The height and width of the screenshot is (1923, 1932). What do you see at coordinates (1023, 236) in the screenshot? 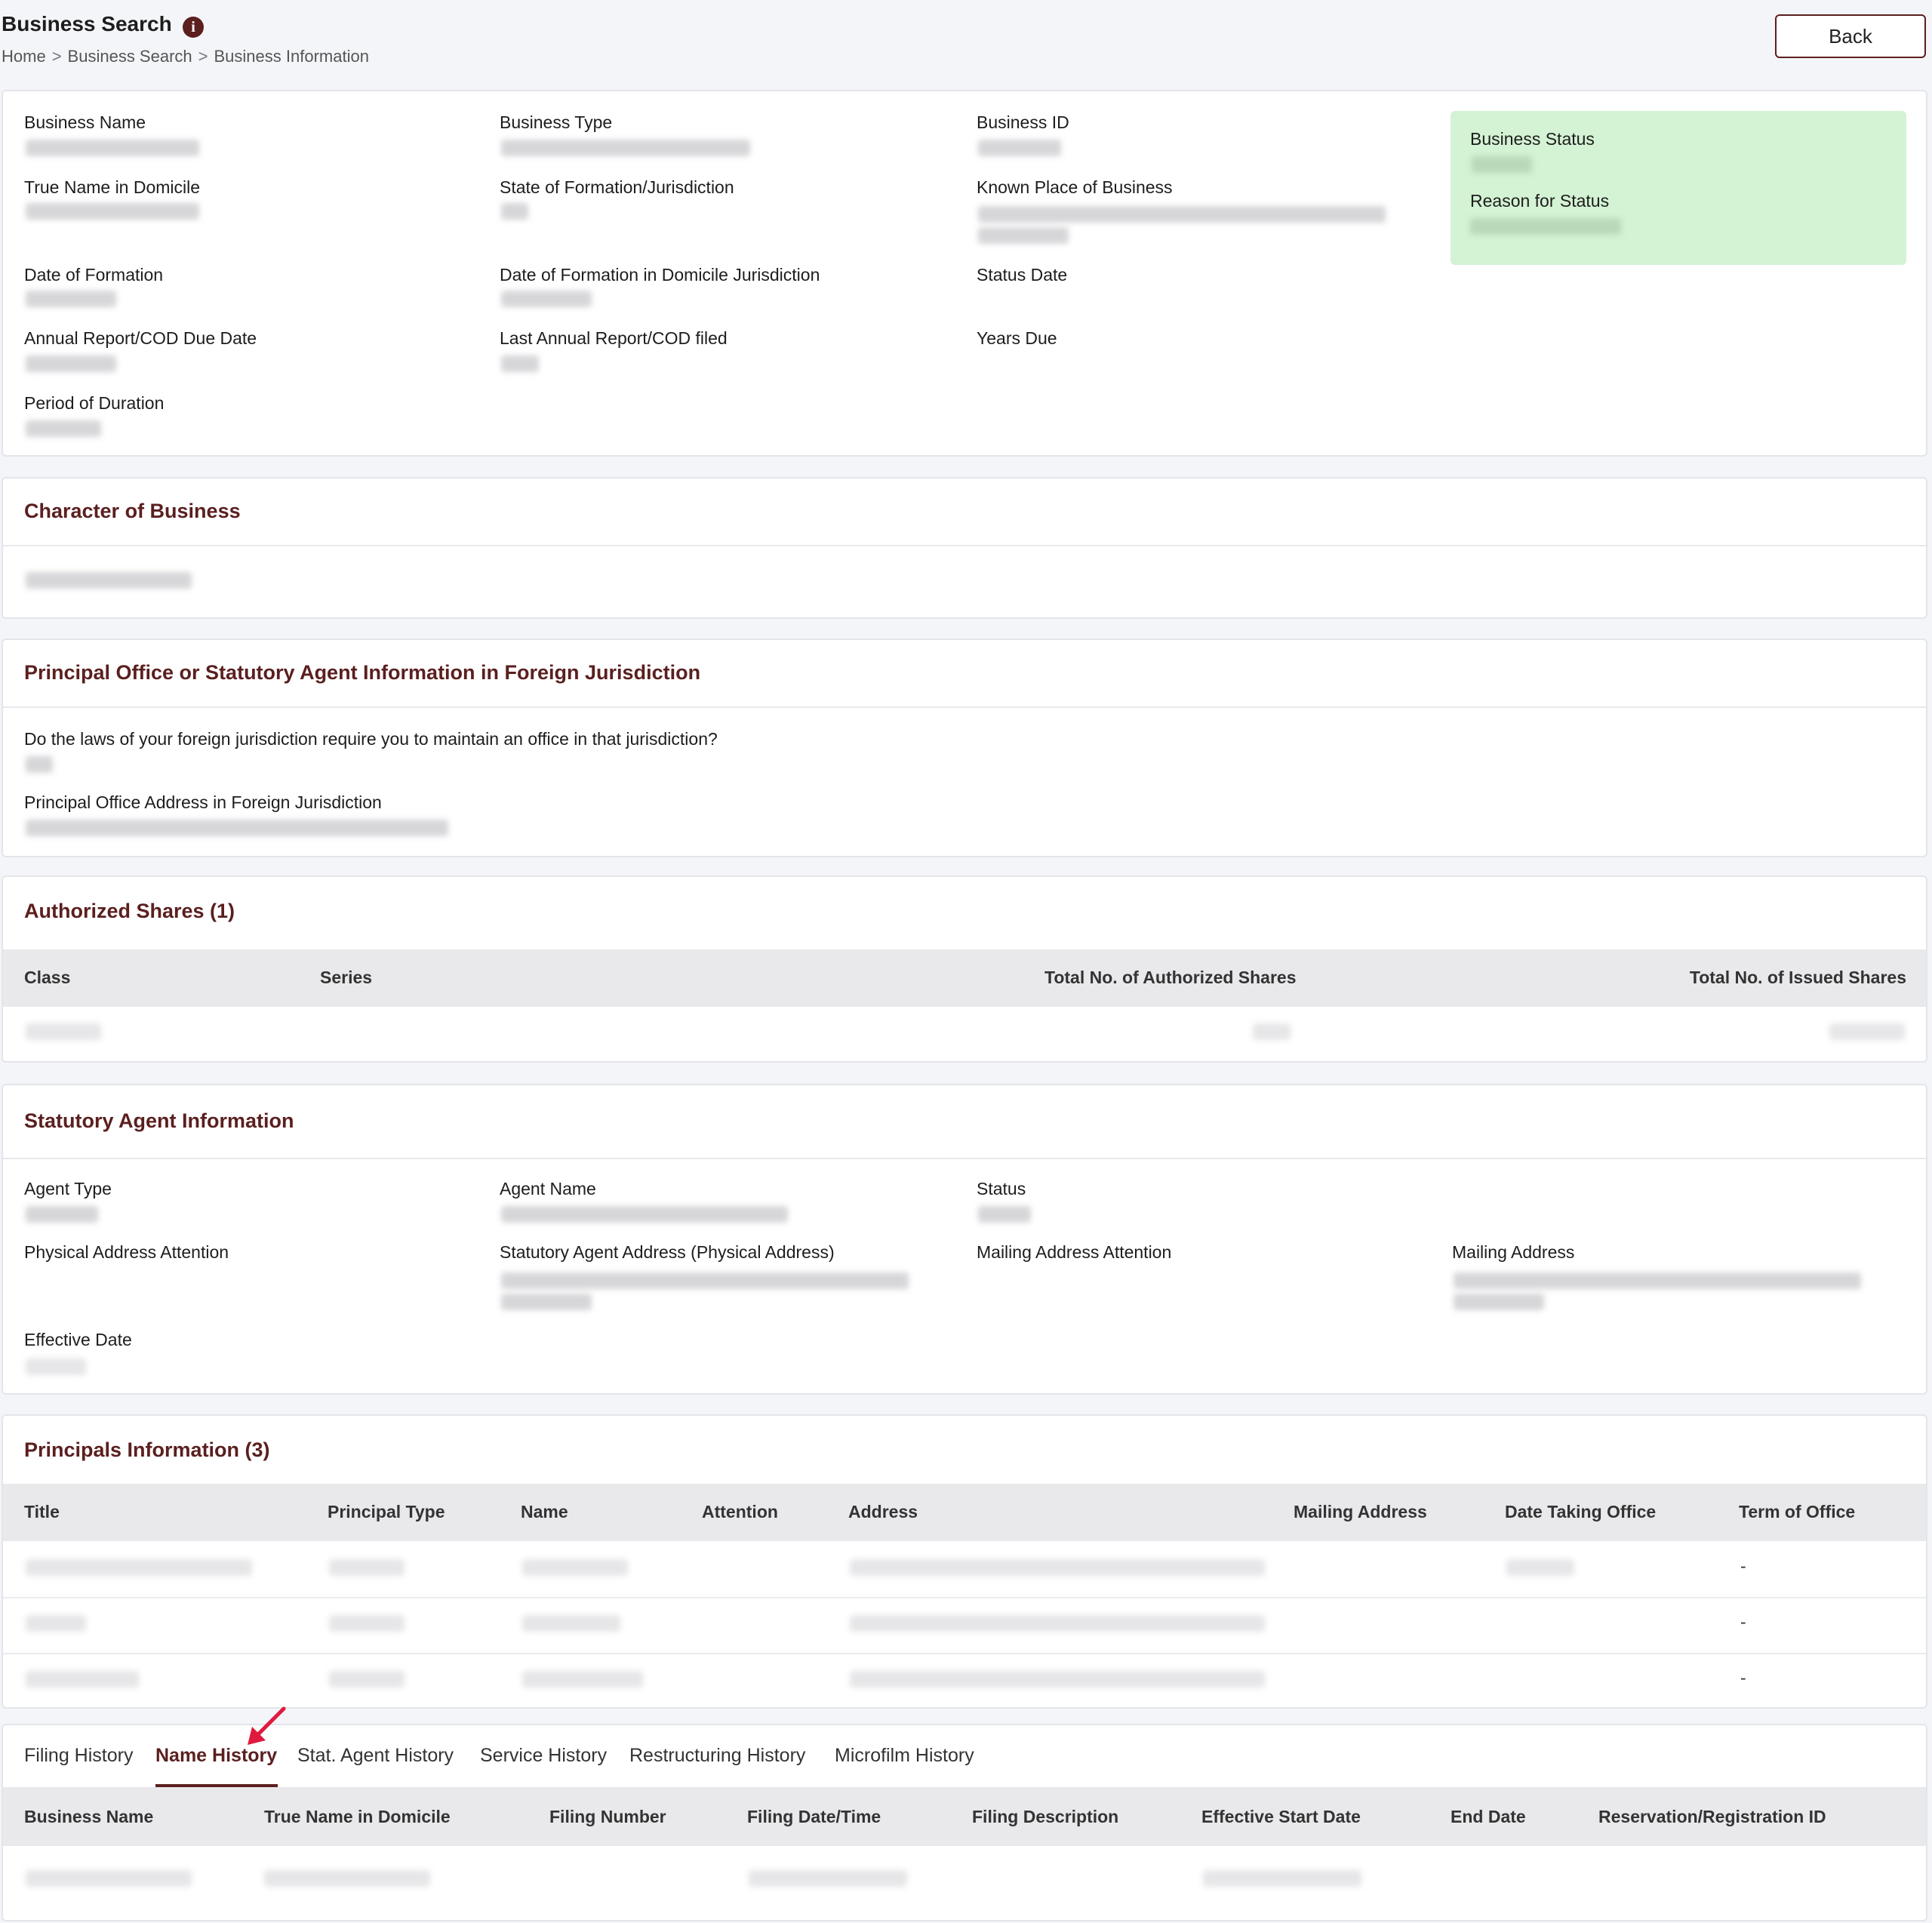
I see `known-place-value-line2` at bounding box center [1023, 236].